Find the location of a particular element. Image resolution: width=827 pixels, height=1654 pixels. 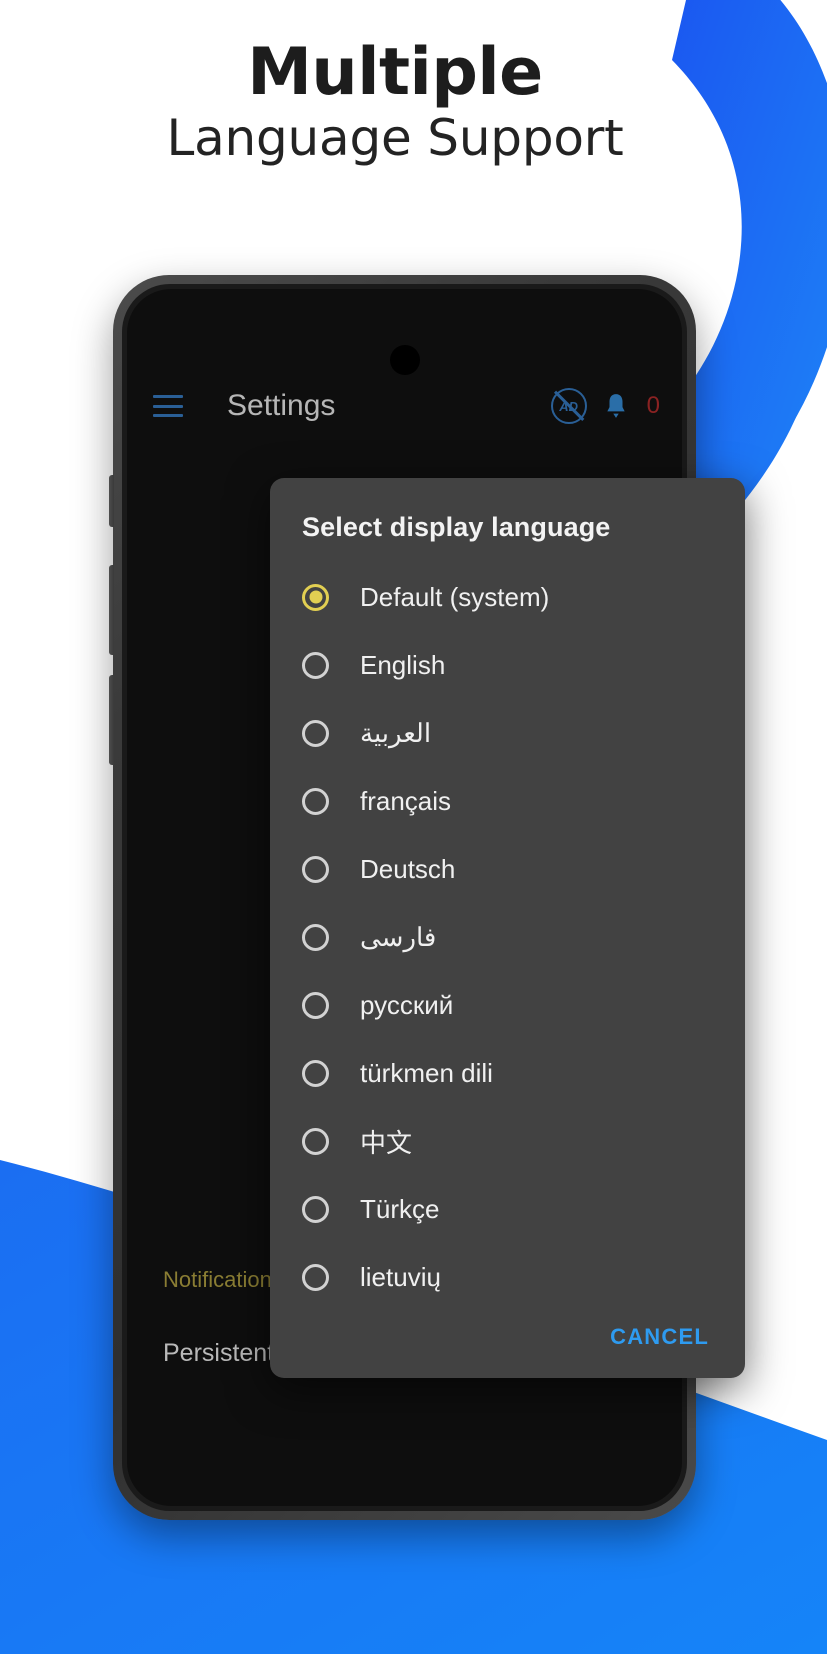

notification-badge-count: 0 is located at coordinates (653, 405).